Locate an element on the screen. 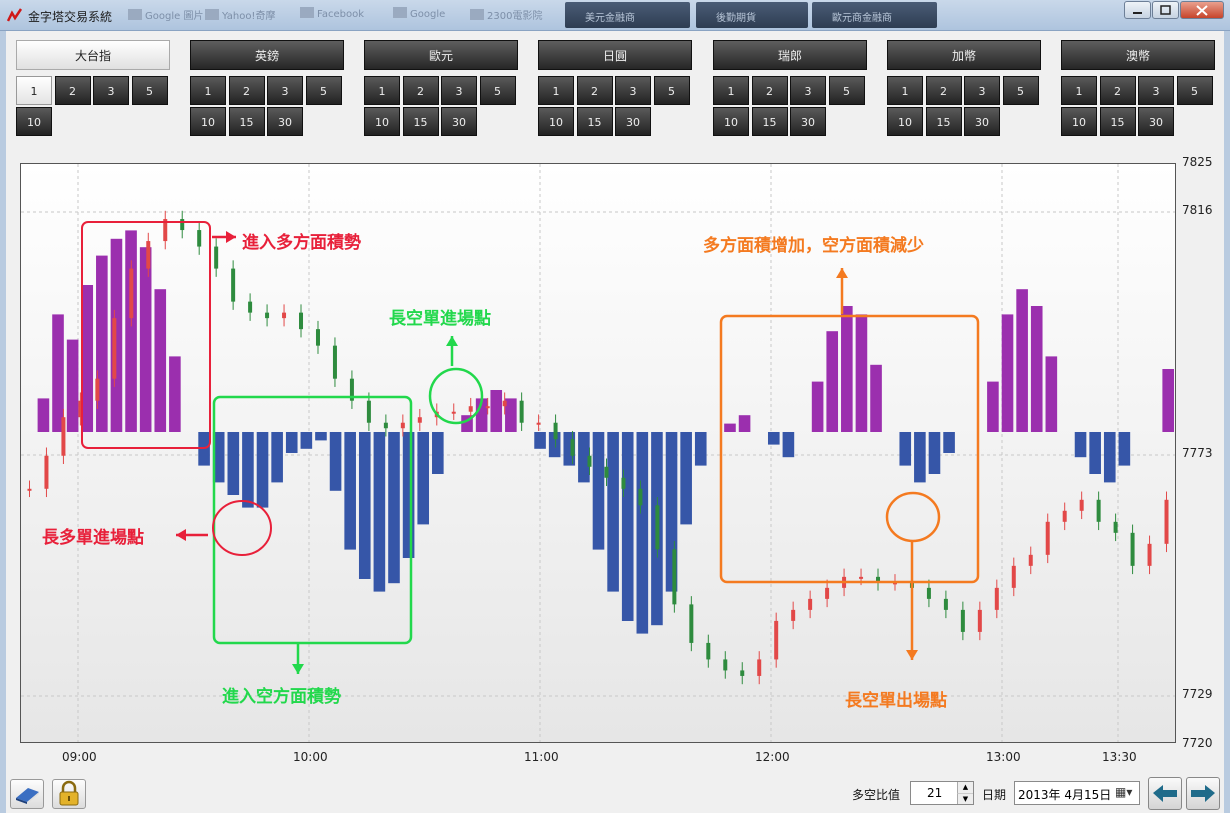 The width and height of the screenshot is (1230, 813). short-exit-circle is located at coordinates (913, 517).